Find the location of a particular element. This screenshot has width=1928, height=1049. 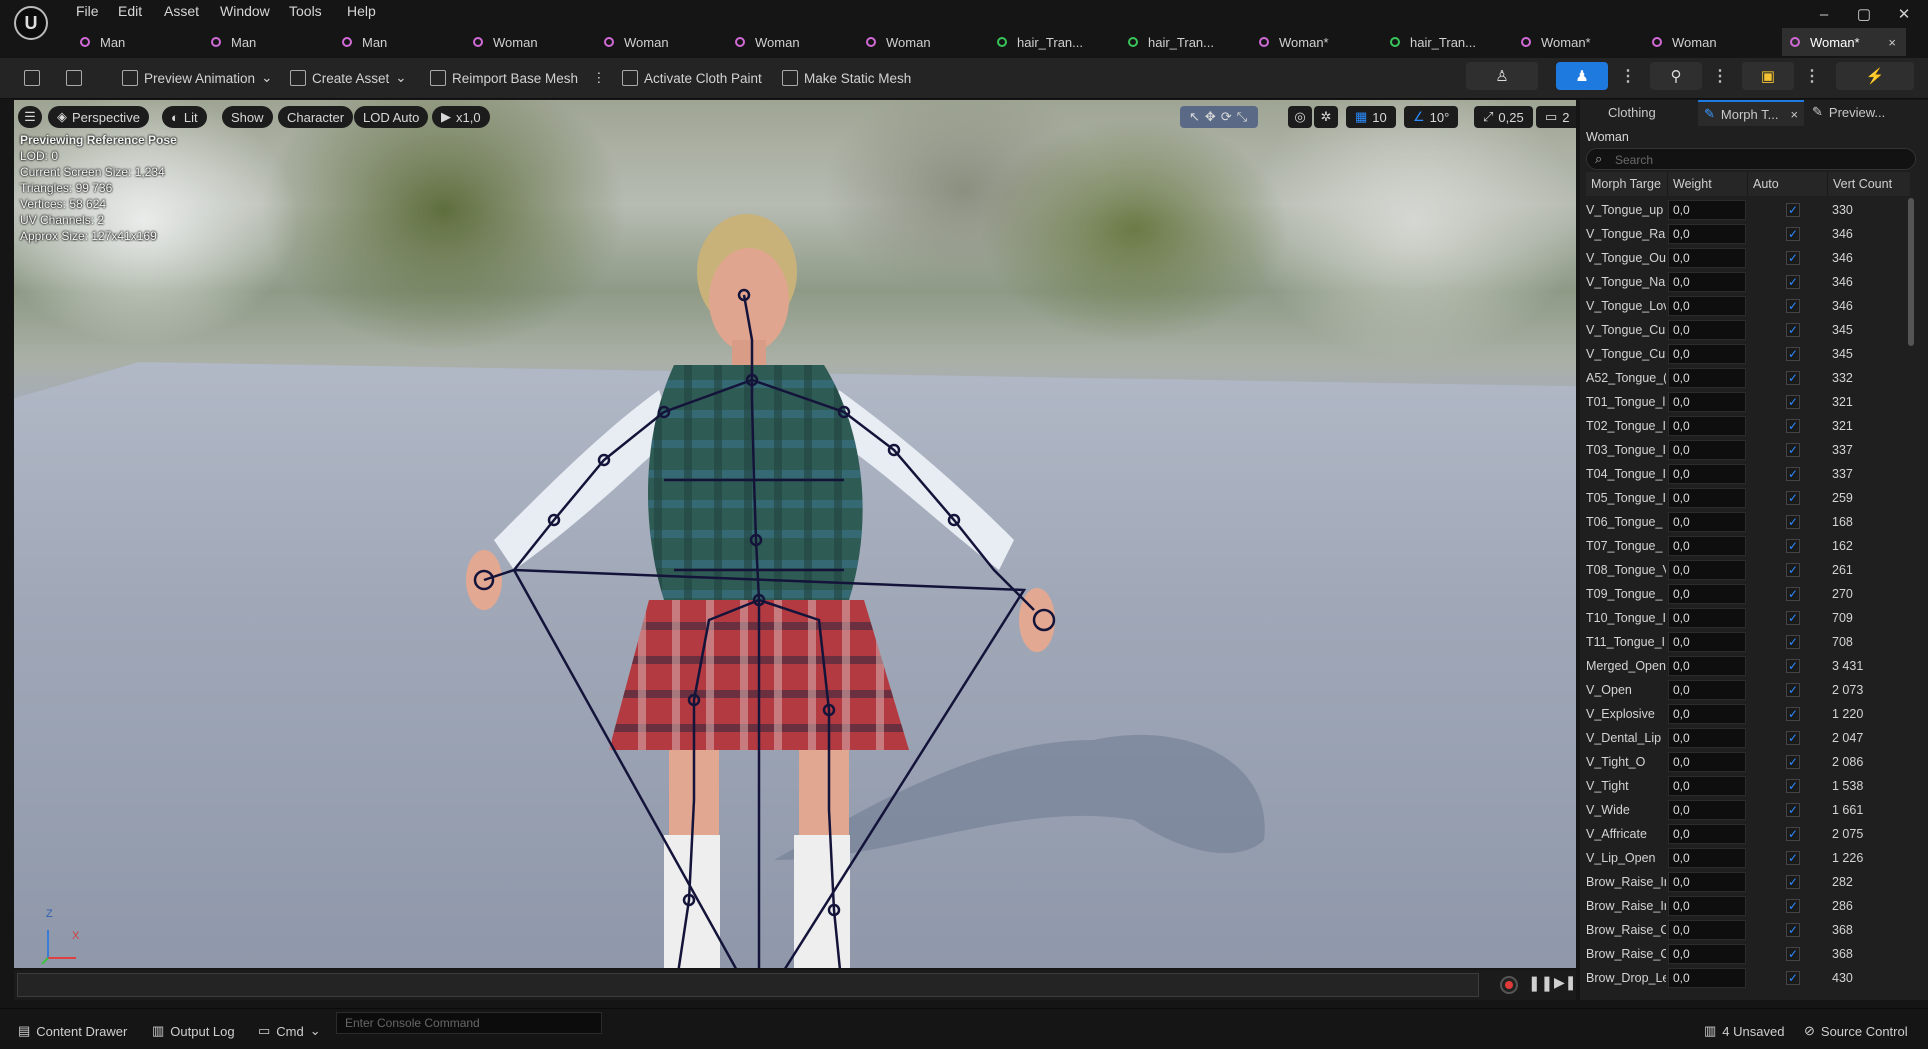

viewport-menu-button: ☰ is located at coordinates (30, 117).